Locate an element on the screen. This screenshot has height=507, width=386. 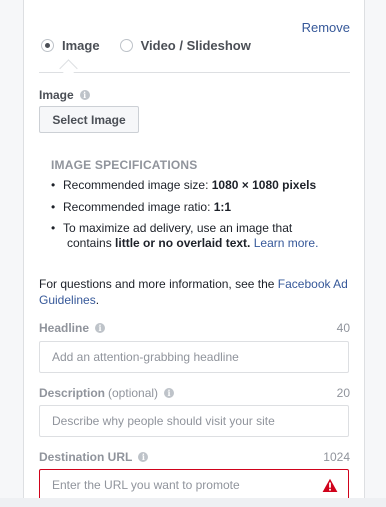
headline-label-text: Headline is located at coordinates (64, 328).